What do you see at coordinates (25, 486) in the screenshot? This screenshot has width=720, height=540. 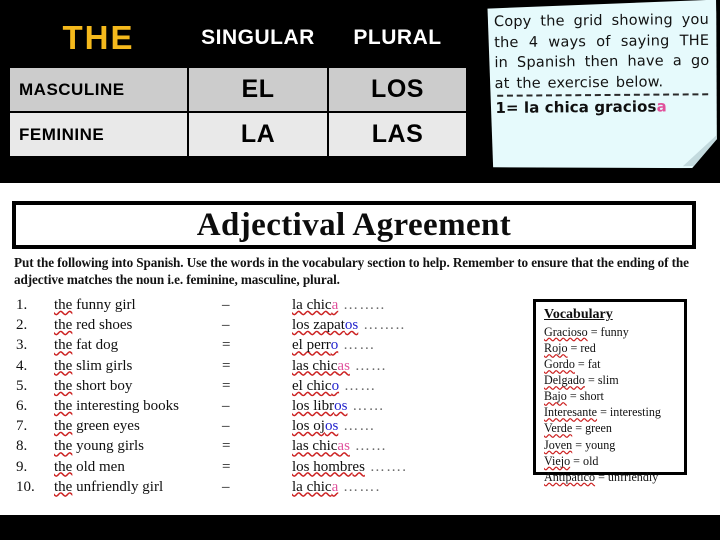 I see `exercise-number: 10.` at bounding box center [25, 486].